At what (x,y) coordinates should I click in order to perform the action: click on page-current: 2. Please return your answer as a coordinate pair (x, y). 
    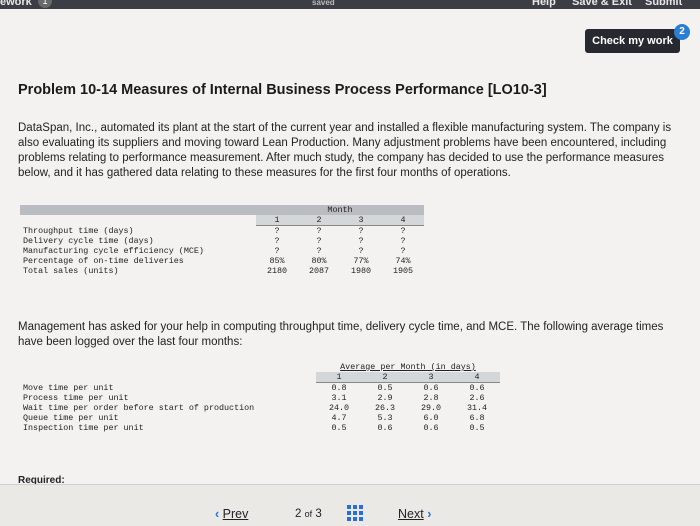
    Looking at the image, I should click on (298, 514).